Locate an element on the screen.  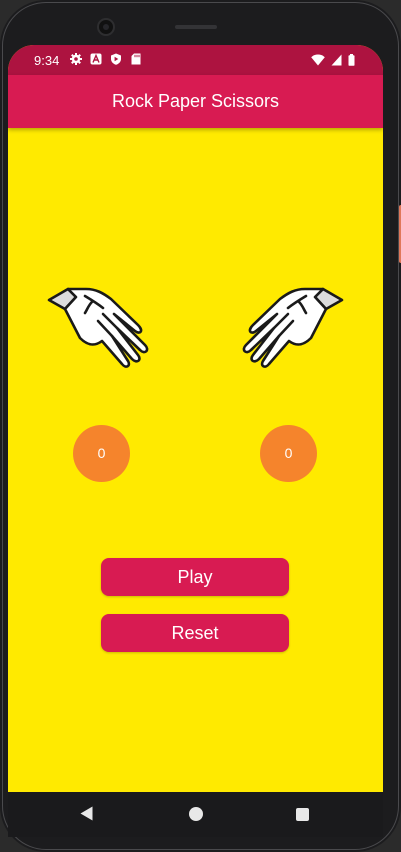
status-system-icons is located at coordinates (333, 61).